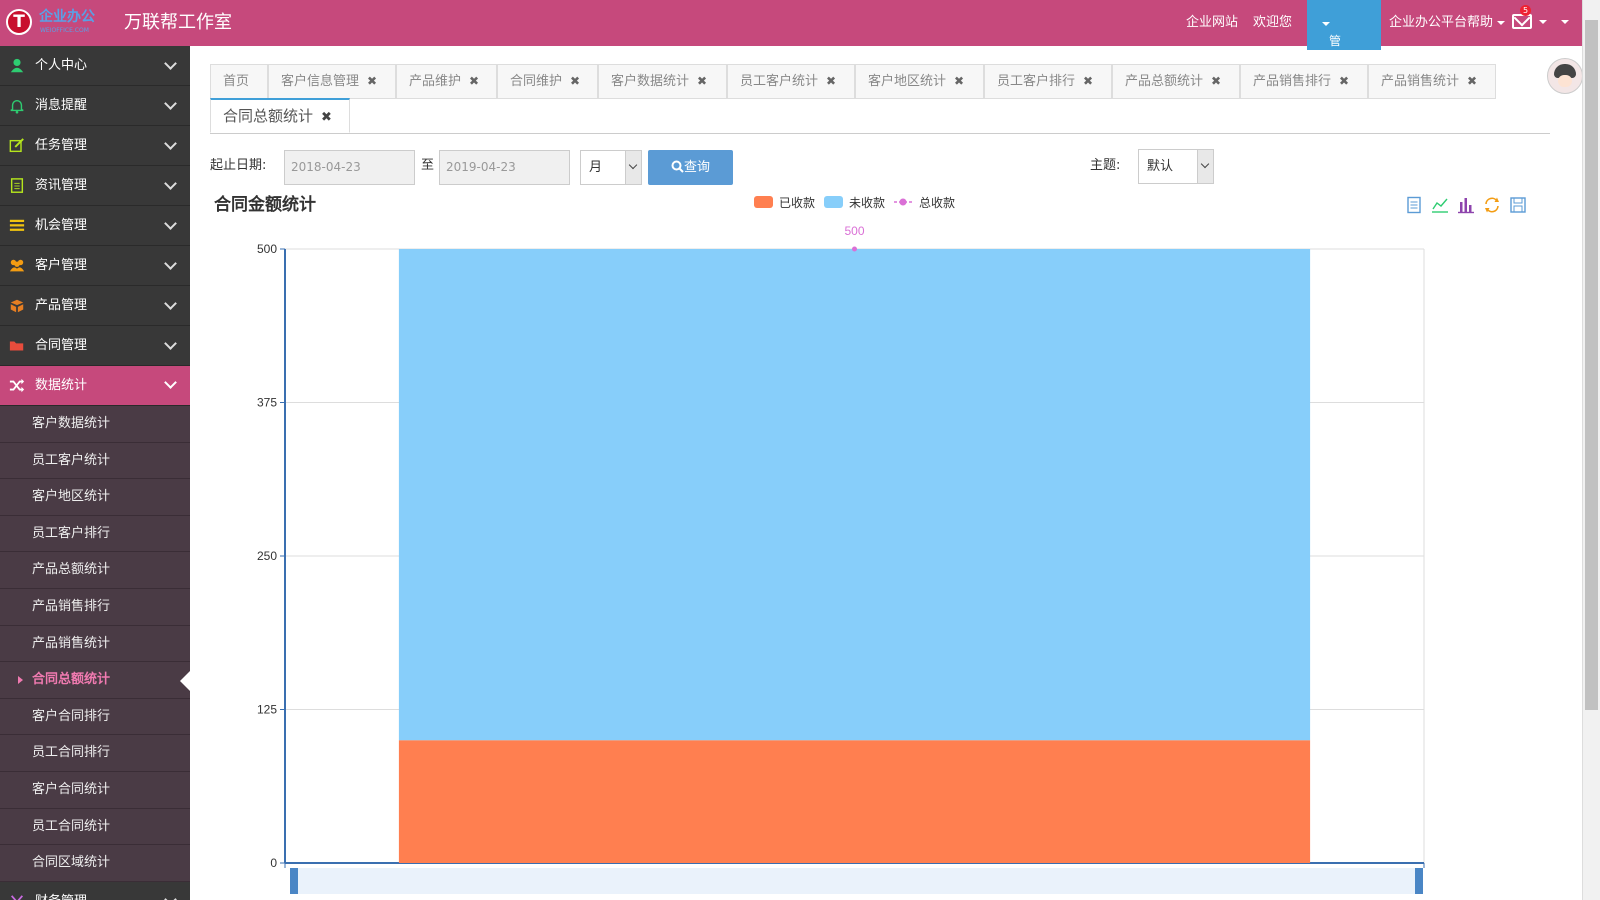 This screenshot has width=1600, height=900. Describe the element at coordinates (95, 226) in the screenshot. I see `sidebar-menu-item: 机会管理` at that location.